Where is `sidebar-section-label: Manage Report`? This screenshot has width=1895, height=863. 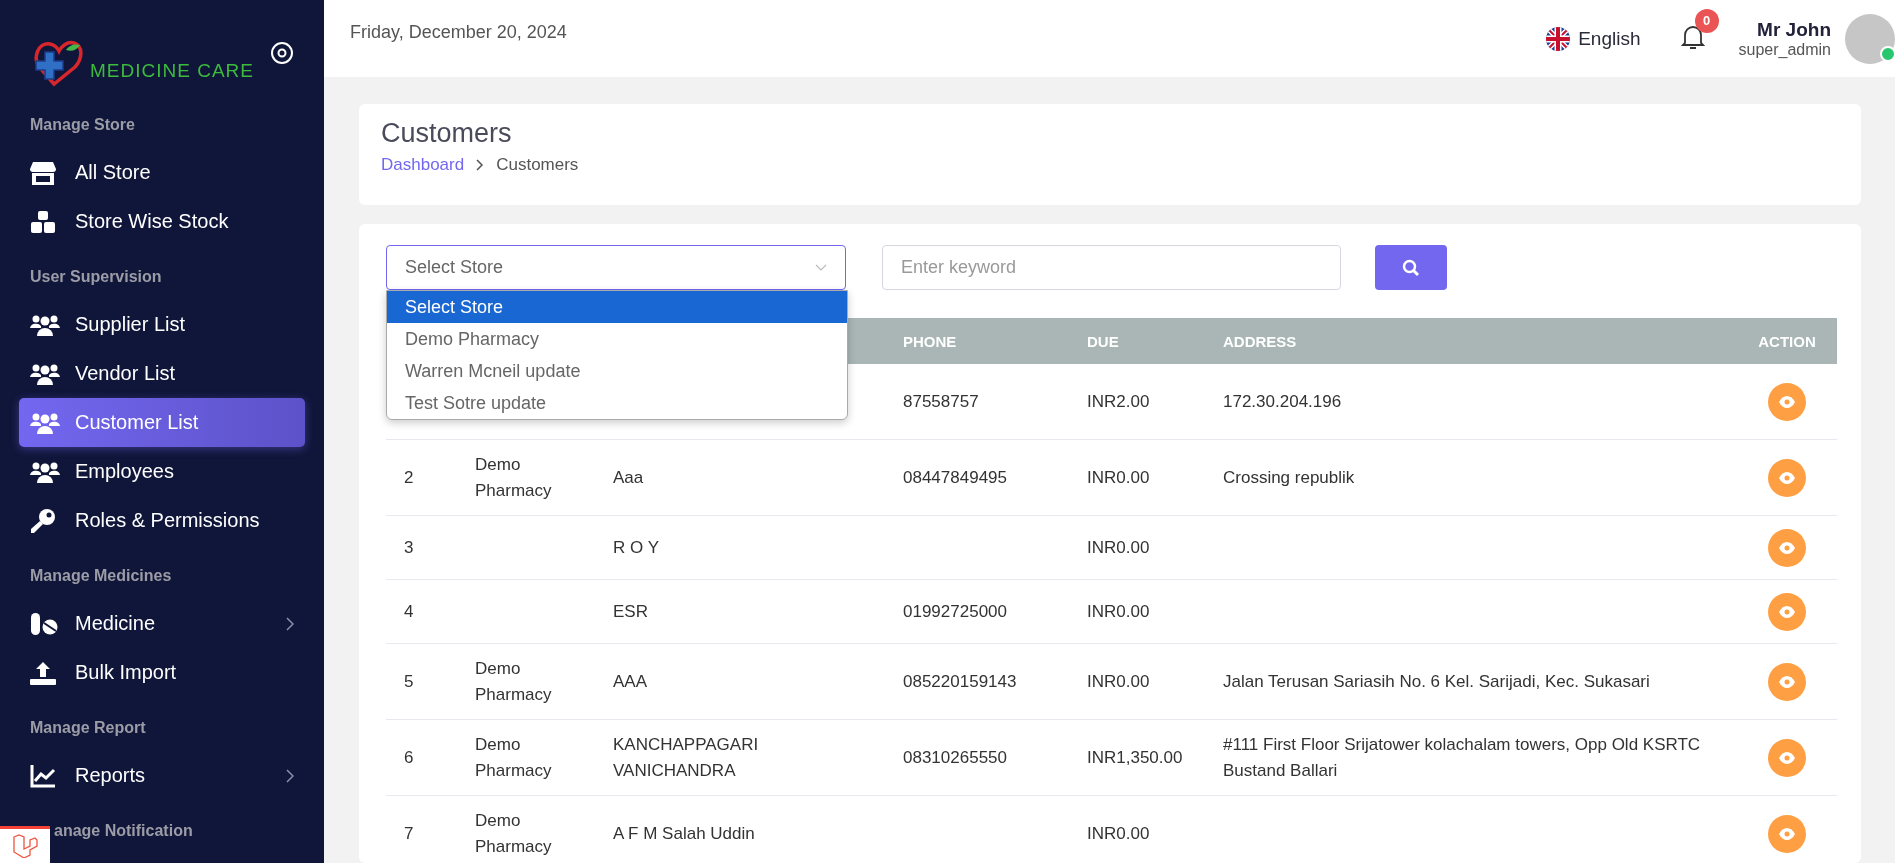 sidebar-section-label: Manage Report is located at coordinates (88, 728).